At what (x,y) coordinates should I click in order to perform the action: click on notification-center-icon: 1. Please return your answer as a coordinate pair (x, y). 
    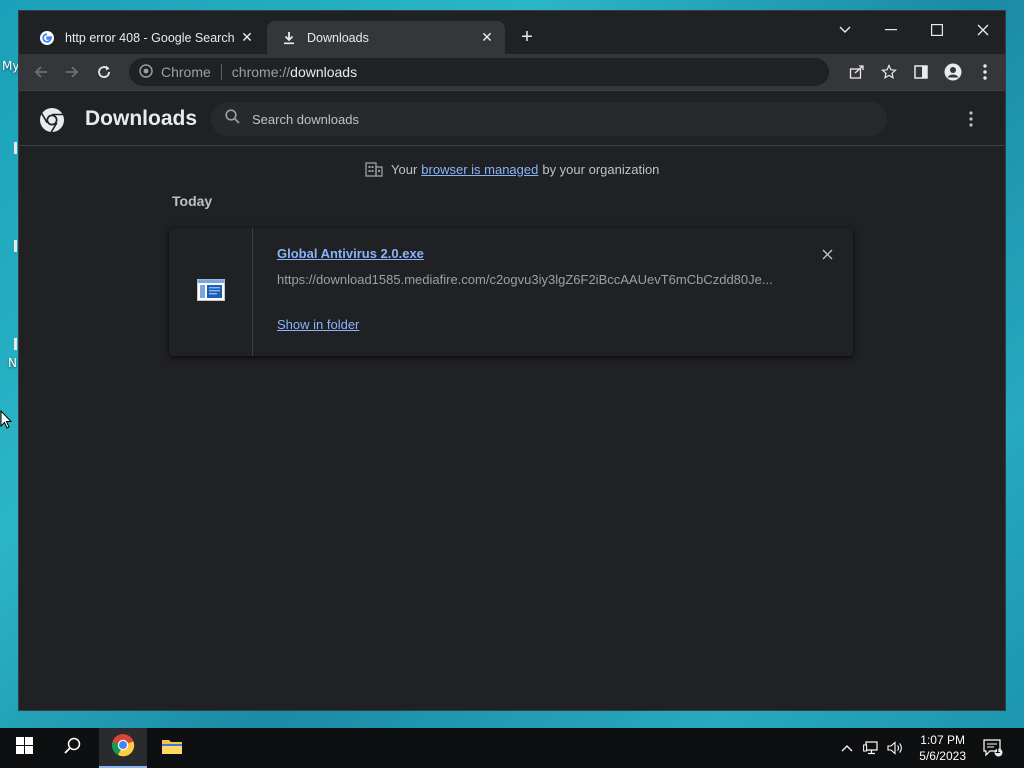
    Looking at the image, I should click on (993, 748).